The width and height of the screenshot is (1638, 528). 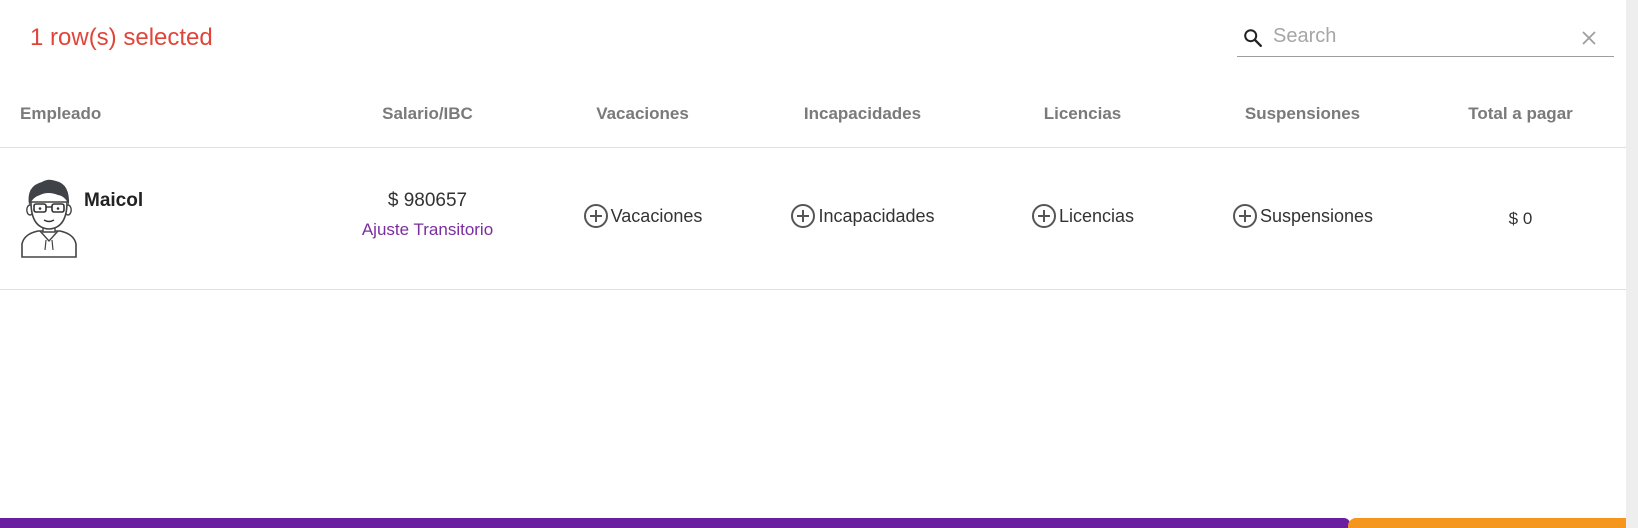 What do you see at coordinates (862, 114) in the screenshot?
I see `column-header-incapacidades: Incapacidades` at bounding box center [862, 114].